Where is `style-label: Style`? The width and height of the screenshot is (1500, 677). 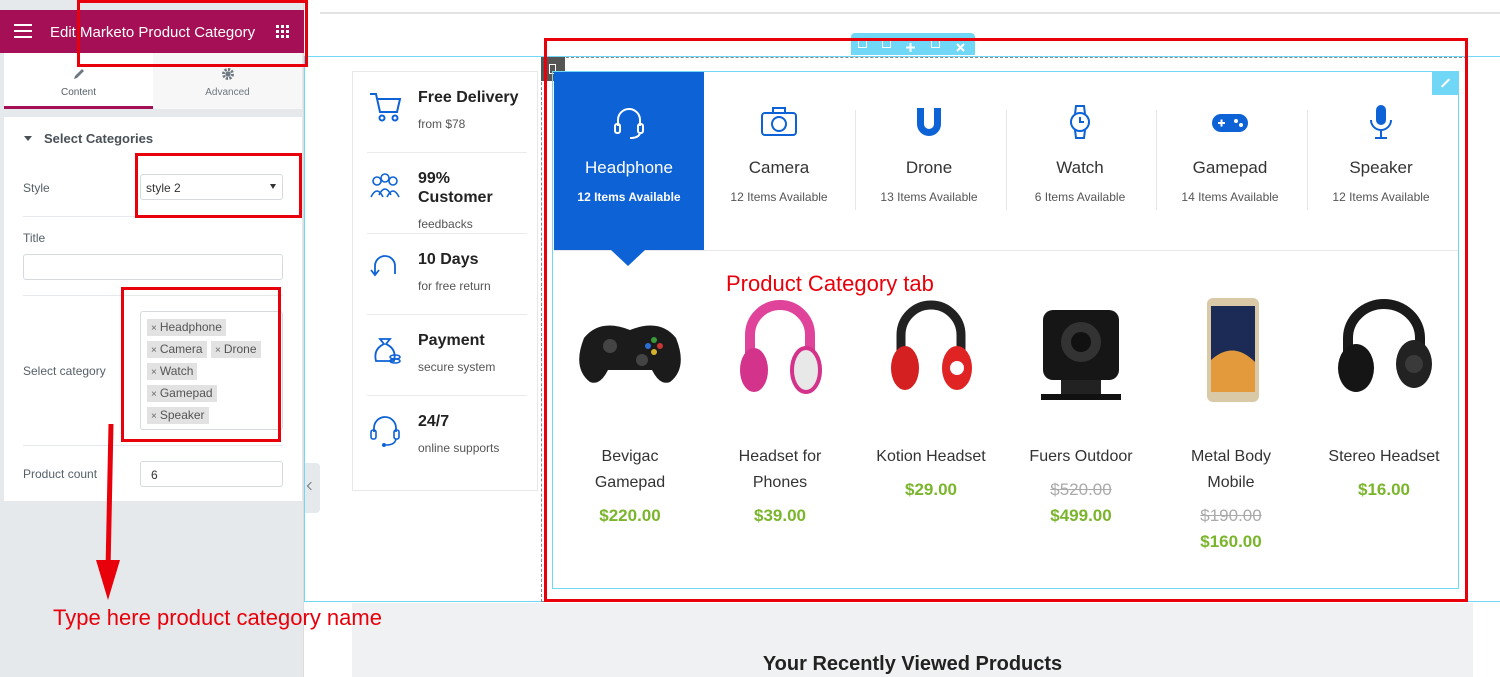 style-label: Style is located at coordinates (36, 188).